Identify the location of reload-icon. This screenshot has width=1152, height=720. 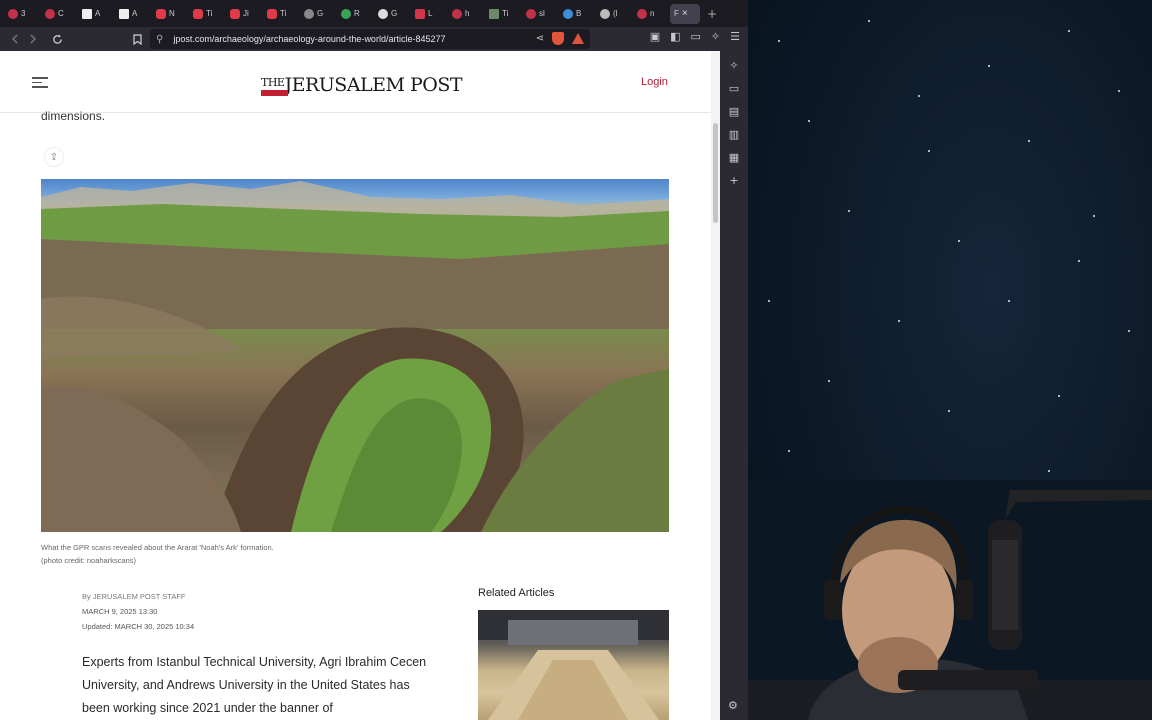
(57, 39).